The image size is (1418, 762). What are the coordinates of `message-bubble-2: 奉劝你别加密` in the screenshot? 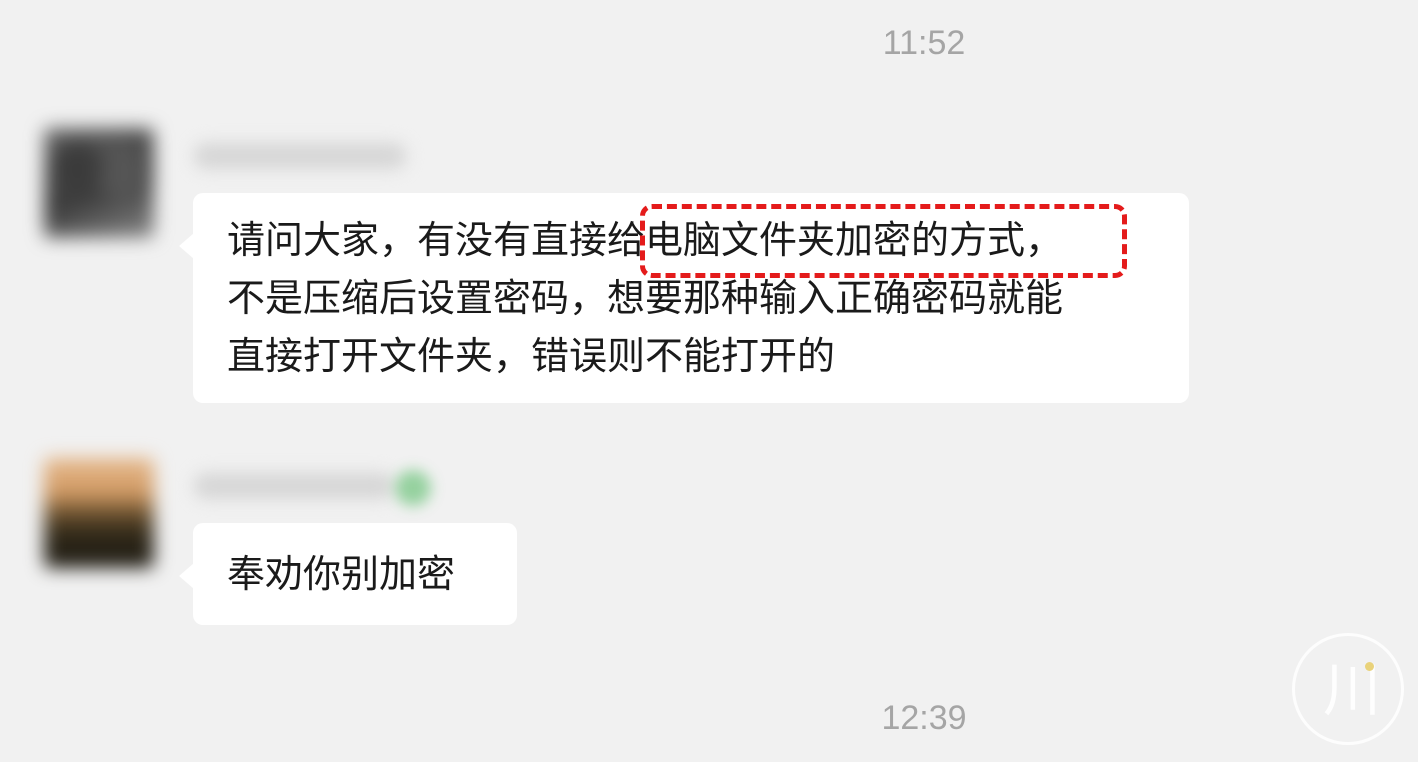 It's located at (348, 574).